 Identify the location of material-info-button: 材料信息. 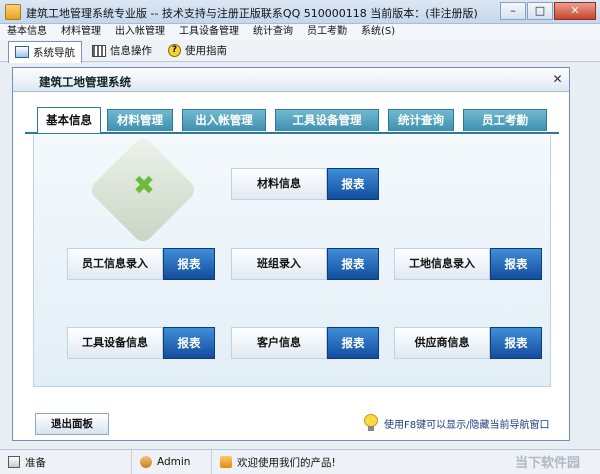
(279, 184).